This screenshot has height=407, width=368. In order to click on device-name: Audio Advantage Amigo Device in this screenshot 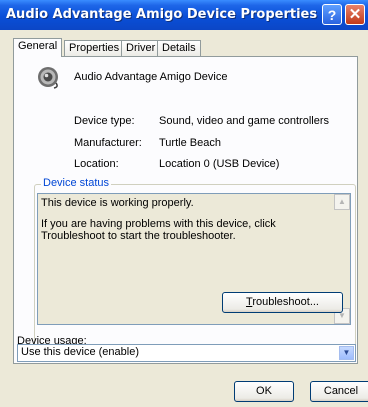, I will do `click(151, 77)`.